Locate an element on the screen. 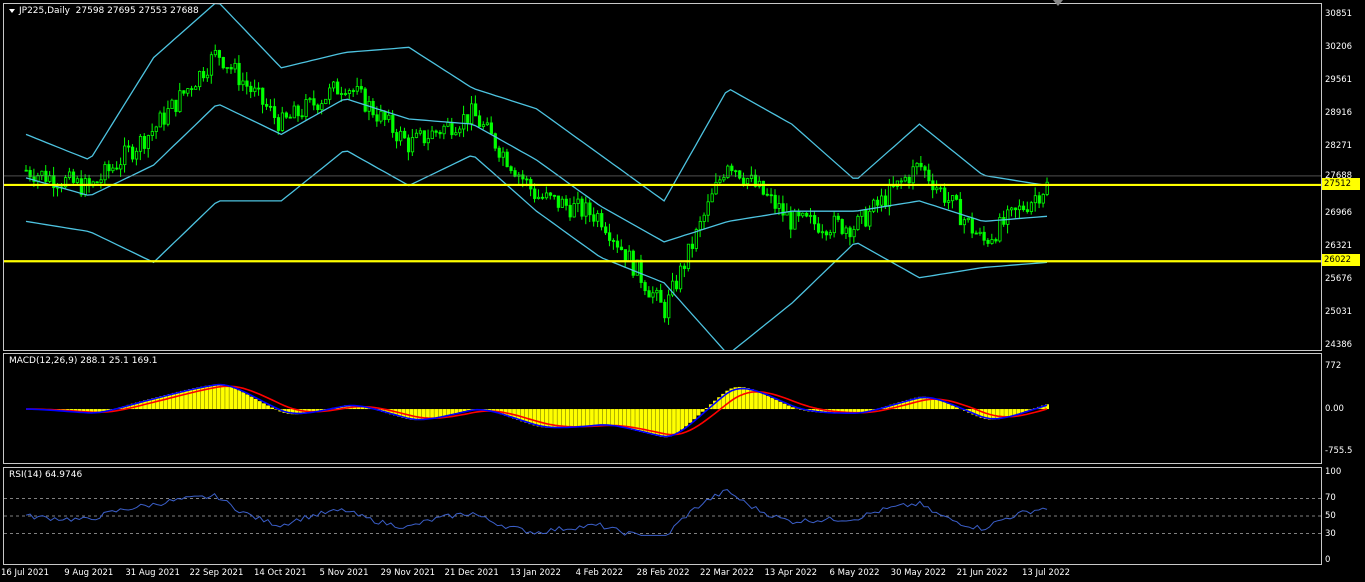 The height and width of the screenshot is (582, 1365). price-tick-label: 25031 is located at coordinates (1339, 311).